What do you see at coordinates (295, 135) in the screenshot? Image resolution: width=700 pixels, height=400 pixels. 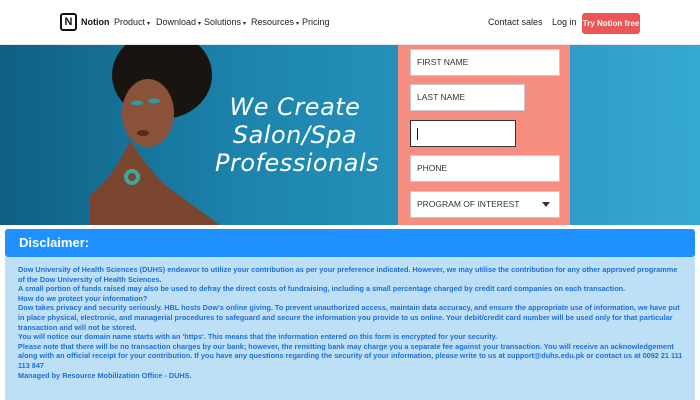 I see `headline-line: Salon/Spa` at bounding box center [295, 135].